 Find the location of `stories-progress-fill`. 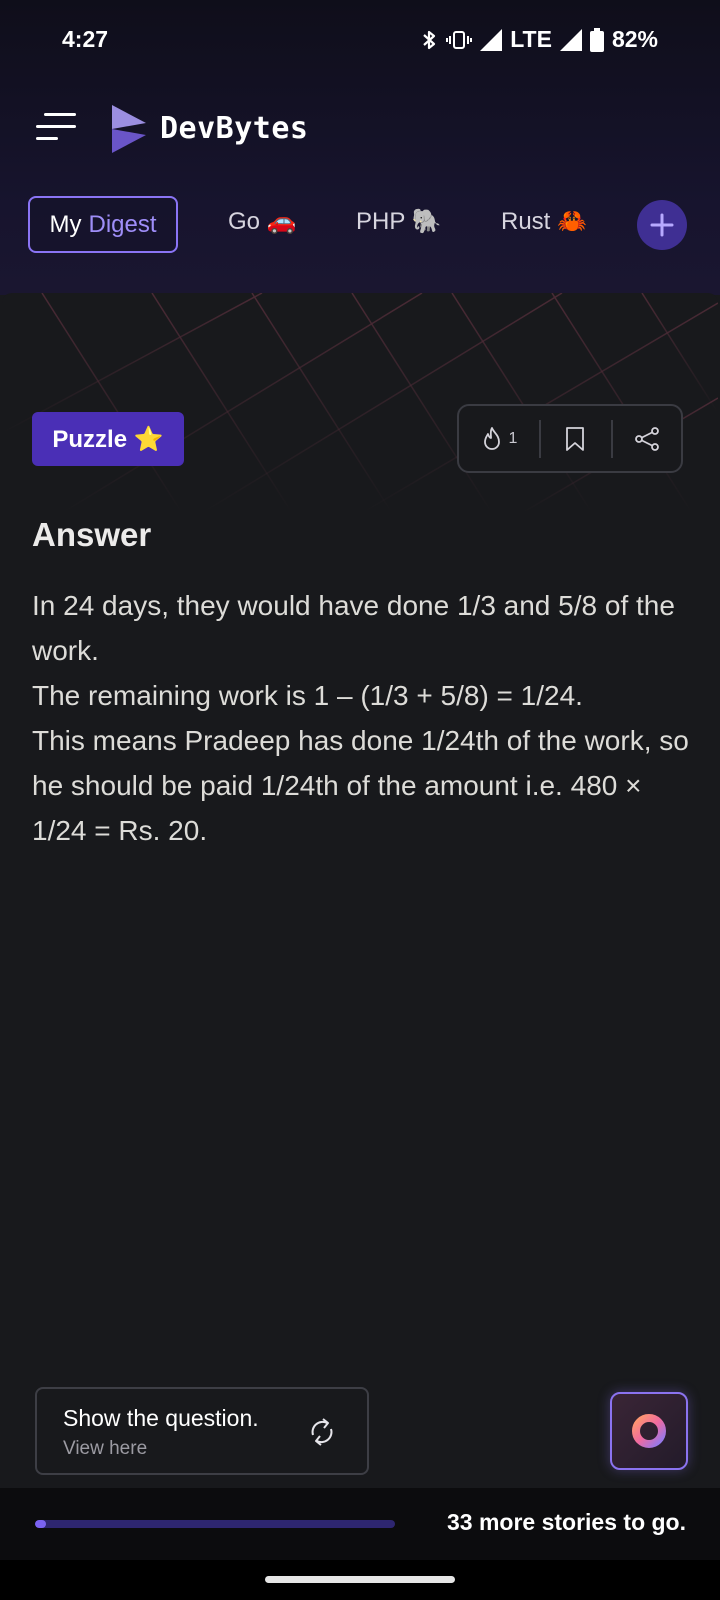

stories-progress-fill is located at coordinates (40, 1524).